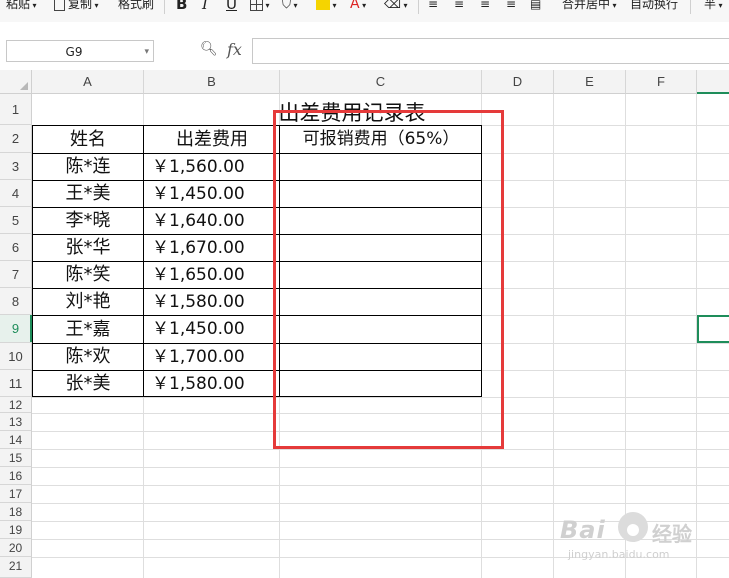 This screenshot has width=729, height=578. I want to click on baidu-watermark: Bai 经验 jingyan.baidu.com, so click(635, 540).